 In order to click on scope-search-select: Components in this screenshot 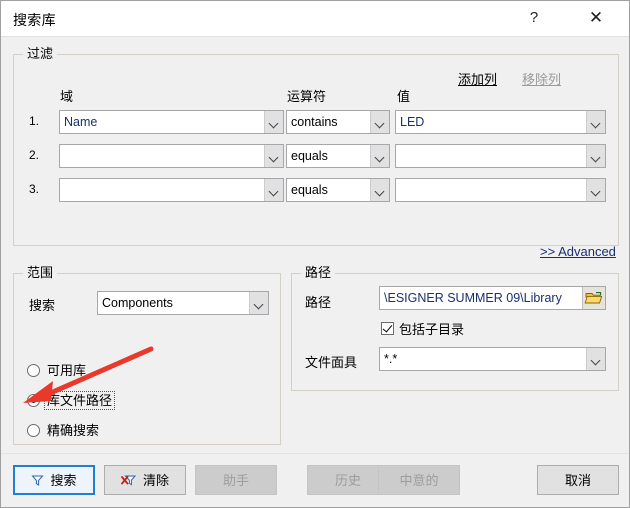, I will do `click(183, 303)`.